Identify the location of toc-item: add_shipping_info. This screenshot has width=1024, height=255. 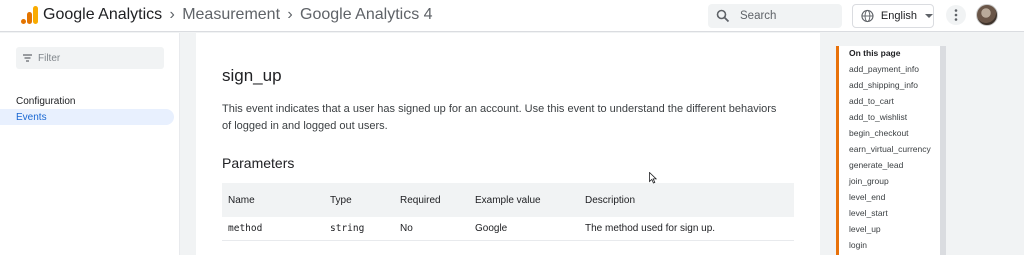
(883, 85).